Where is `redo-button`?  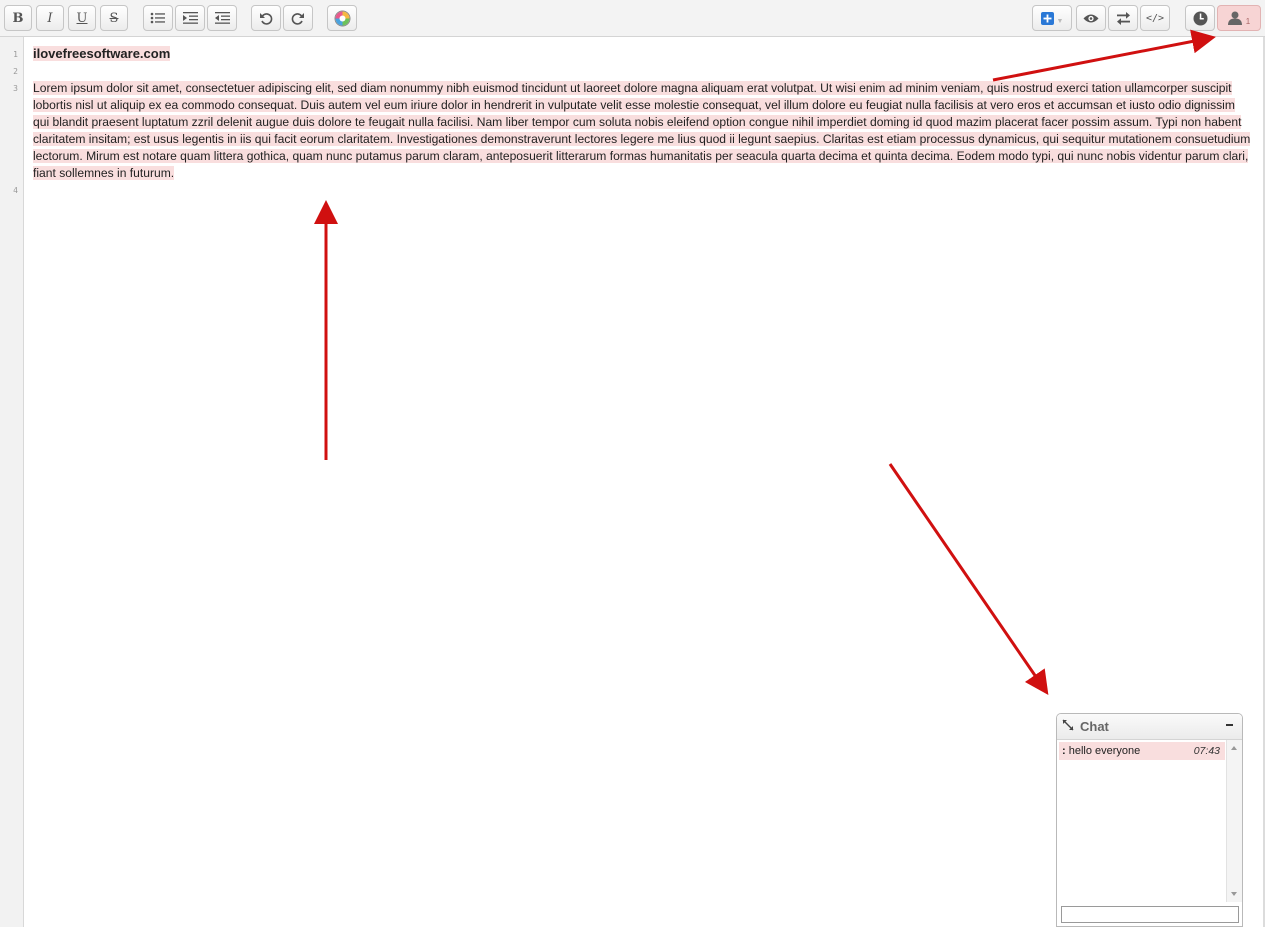 redo-button is located at coordinates (298, 18).